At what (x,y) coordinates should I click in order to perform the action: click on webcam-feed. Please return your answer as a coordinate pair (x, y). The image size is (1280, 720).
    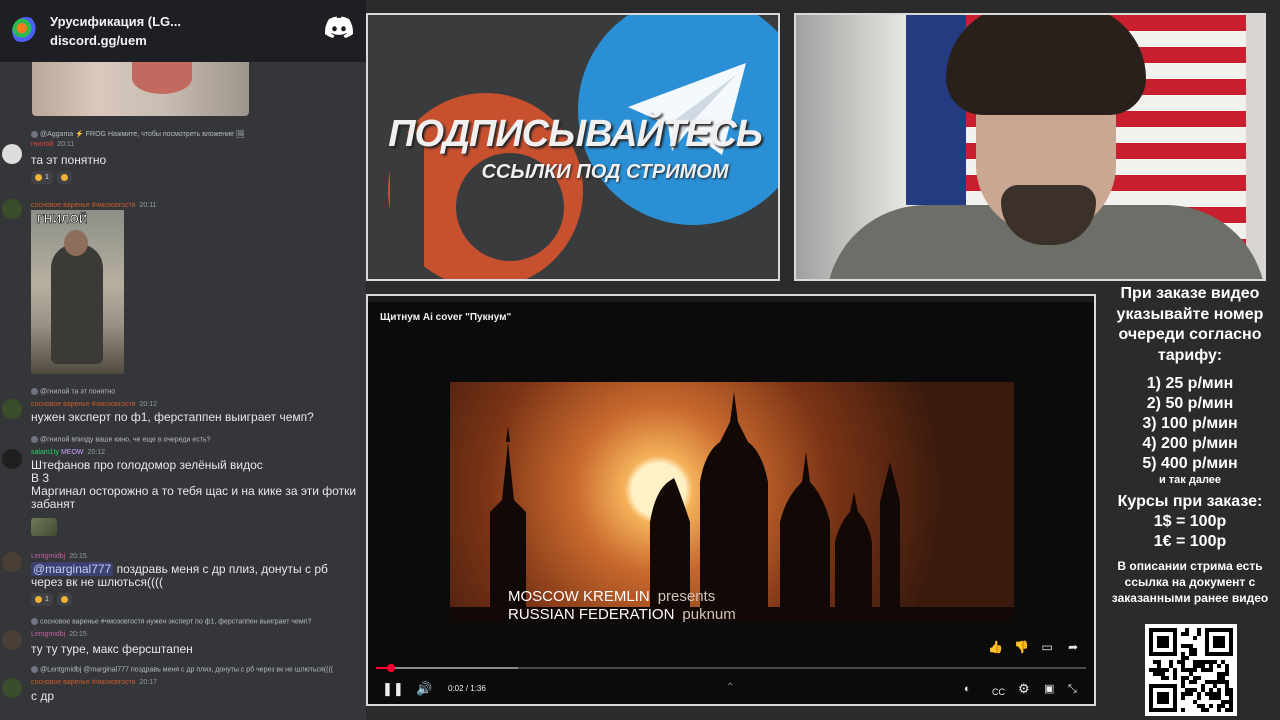
    Looking at the image, I should click on (1030, 147).